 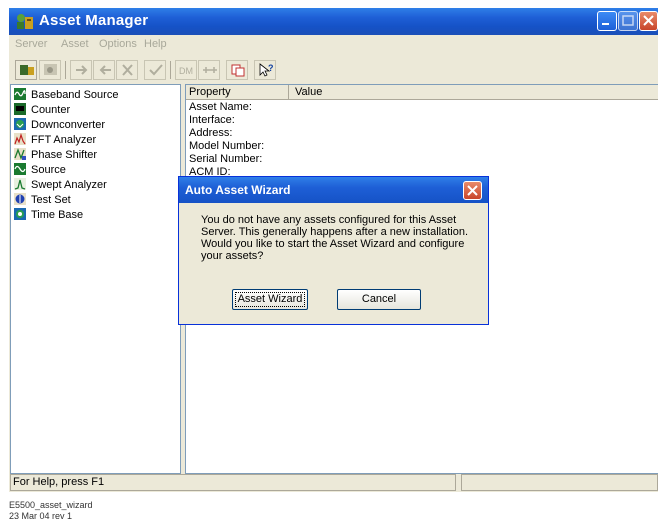 I want to click on copy-icon, so click(x=238, y=70).